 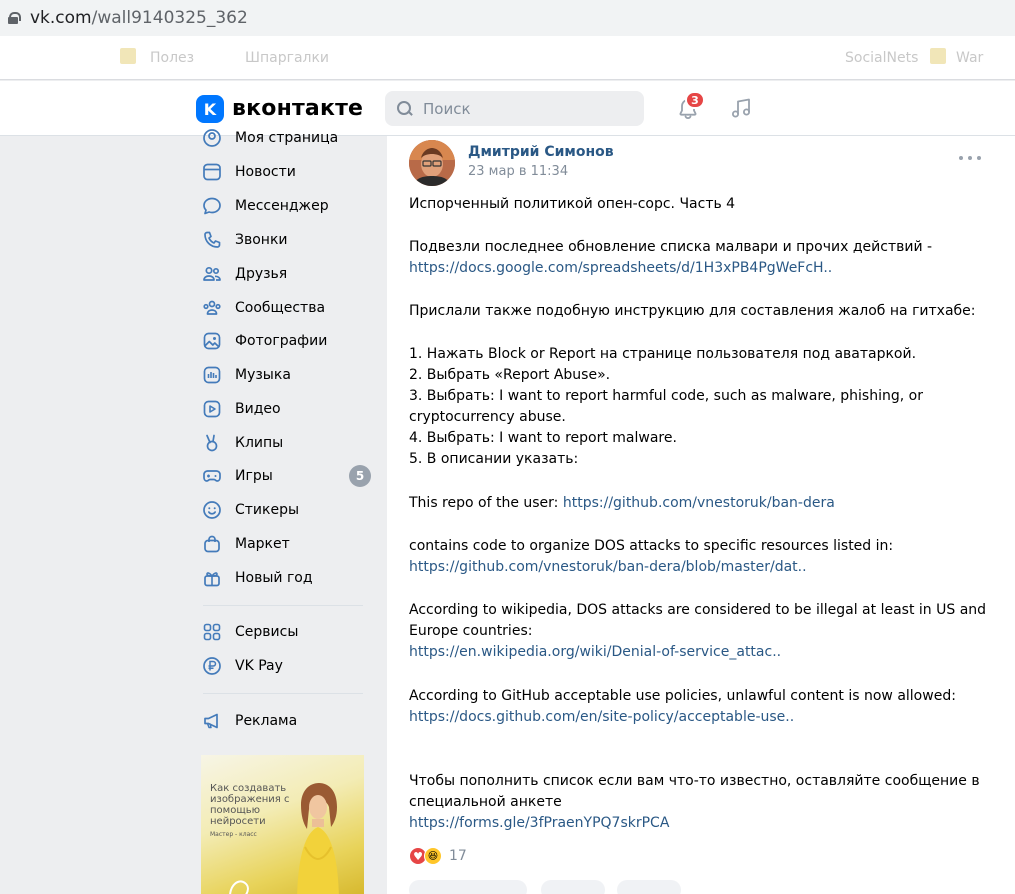 What do you see at coordinates (61, 18) in the screenshot?
I see `url-host: vk.com` at bounding box center [61, 18].